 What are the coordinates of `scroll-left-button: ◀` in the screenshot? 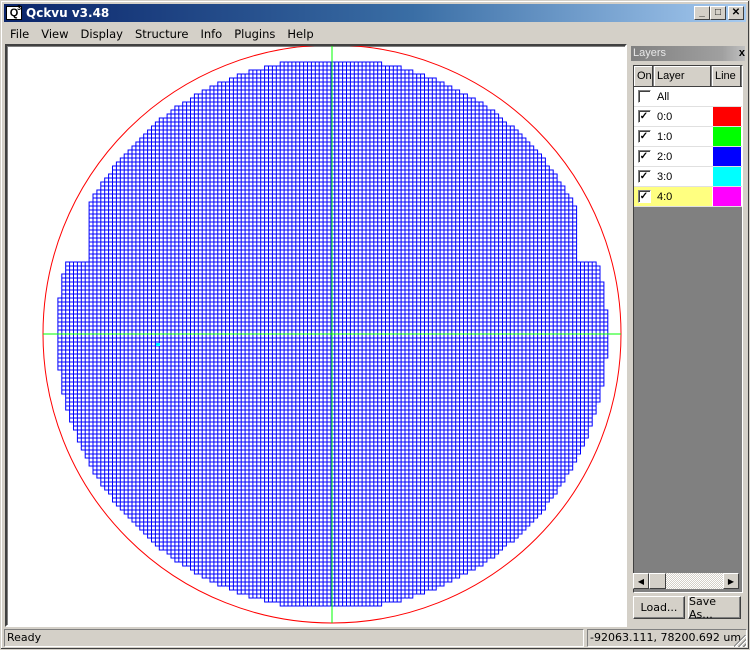 It's located at (641, 581).